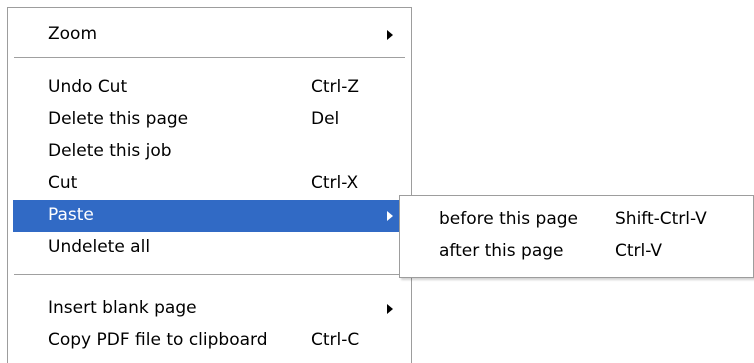 The width and height of the screenshot is (754, 363). I want to click on menu-item-undo-cut: Undo Cut Ctrl-Z, so click(209, 88).